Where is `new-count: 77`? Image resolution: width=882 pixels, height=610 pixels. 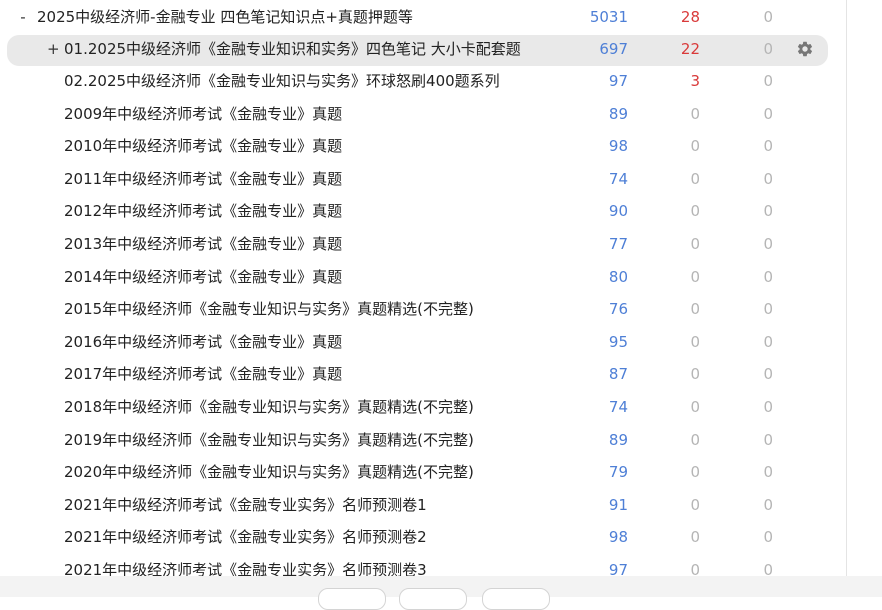
new-count: 77 is located at coordinates (618, 244).